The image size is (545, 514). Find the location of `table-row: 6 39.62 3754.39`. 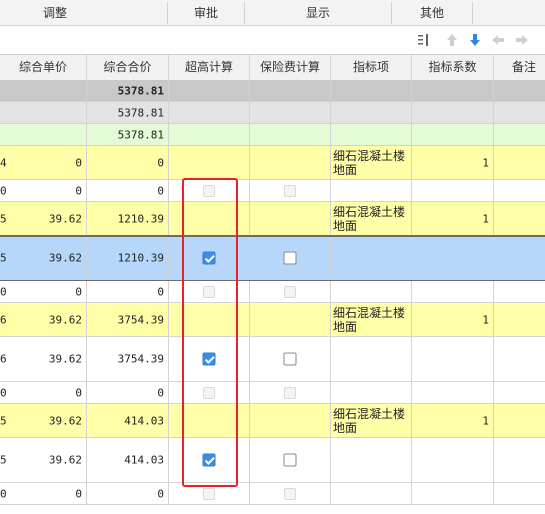

table-row: 6 39.62 3754.39 is located at coordinates (272, 359).